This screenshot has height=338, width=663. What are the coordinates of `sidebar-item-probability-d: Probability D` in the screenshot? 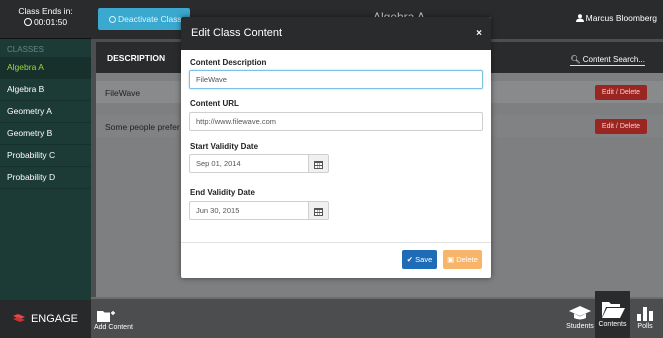 It's located at (45, 178).